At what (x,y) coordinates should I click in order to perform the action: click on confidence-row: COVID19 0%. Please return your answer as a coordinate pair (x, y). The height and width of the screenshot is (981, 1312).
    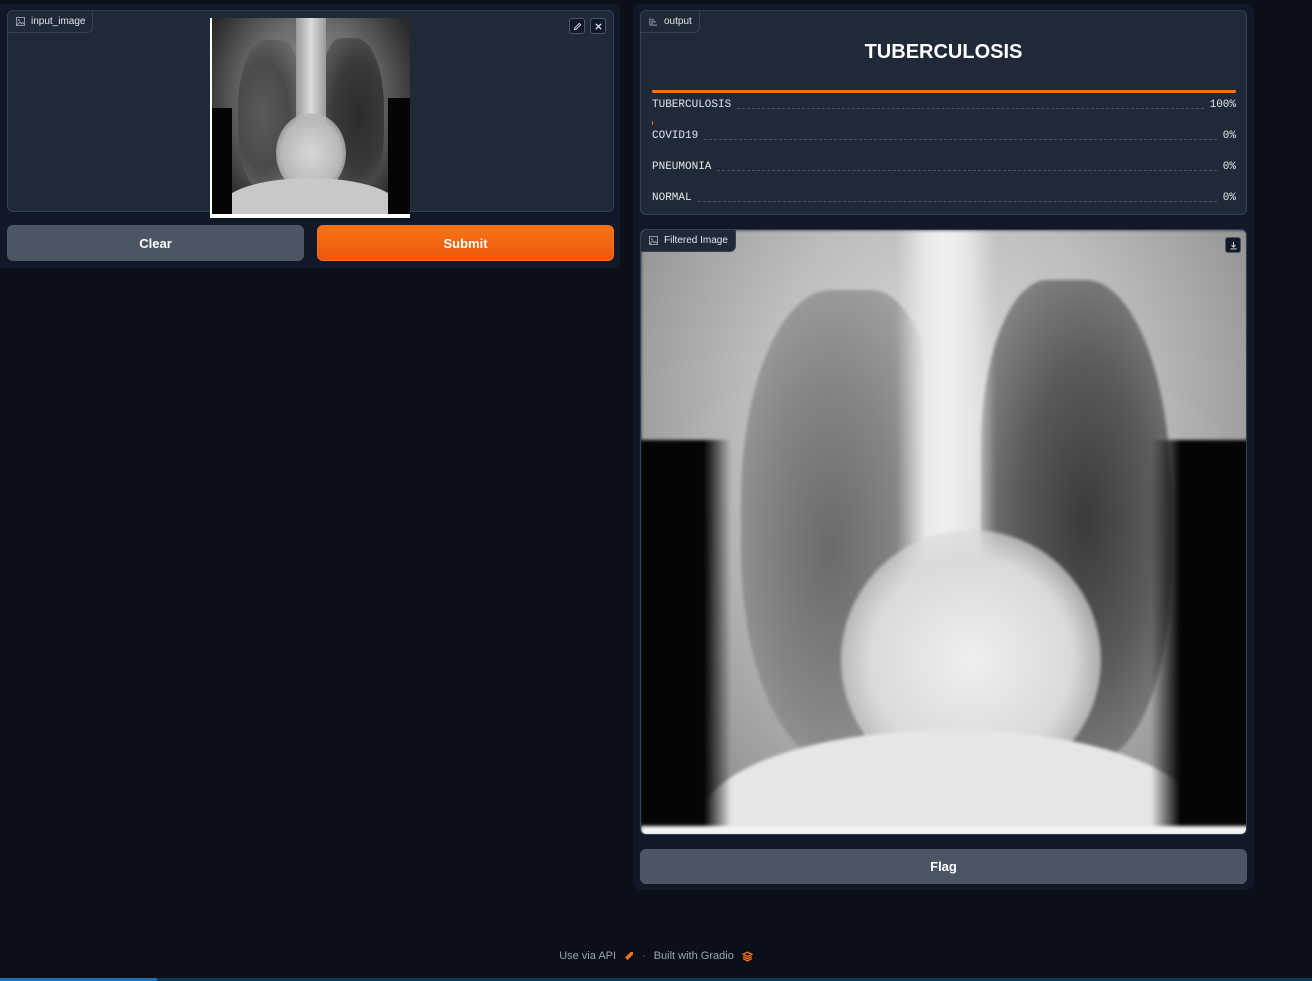
    Looking at the image, I should click on (944, 136).